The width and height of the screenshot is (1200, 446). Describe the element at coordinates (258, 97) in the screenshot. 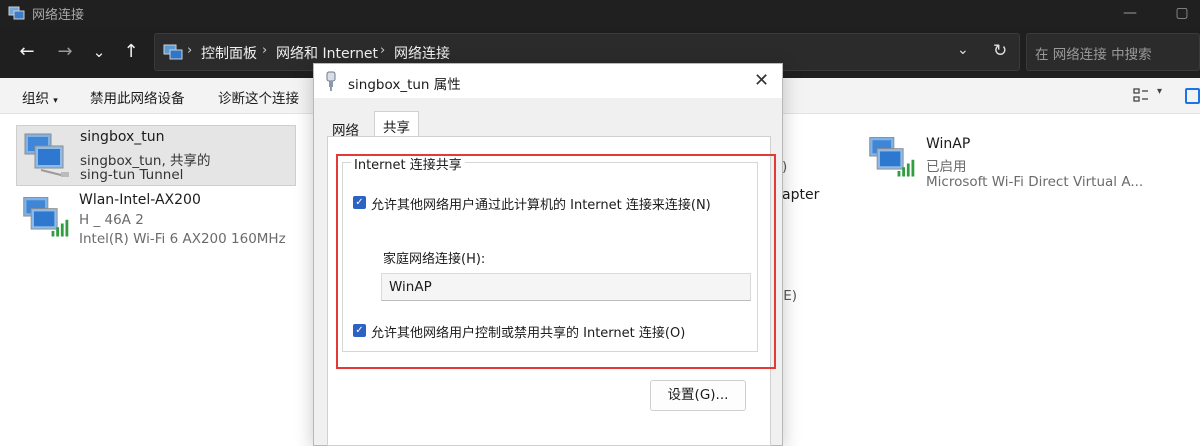

I see `diagnose-connection-button: 诊断这个连接` at that location.